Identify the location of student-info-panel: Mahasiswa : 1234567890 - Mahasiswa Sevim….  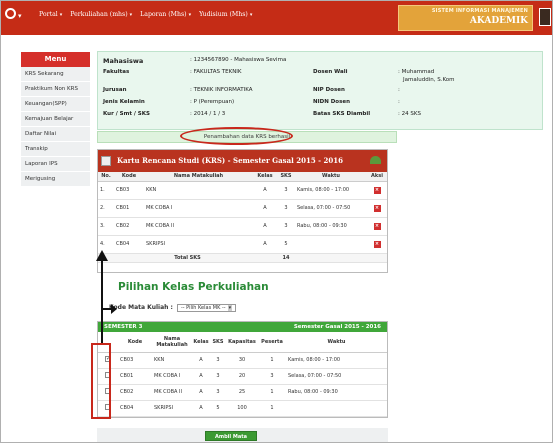
(320, 90).